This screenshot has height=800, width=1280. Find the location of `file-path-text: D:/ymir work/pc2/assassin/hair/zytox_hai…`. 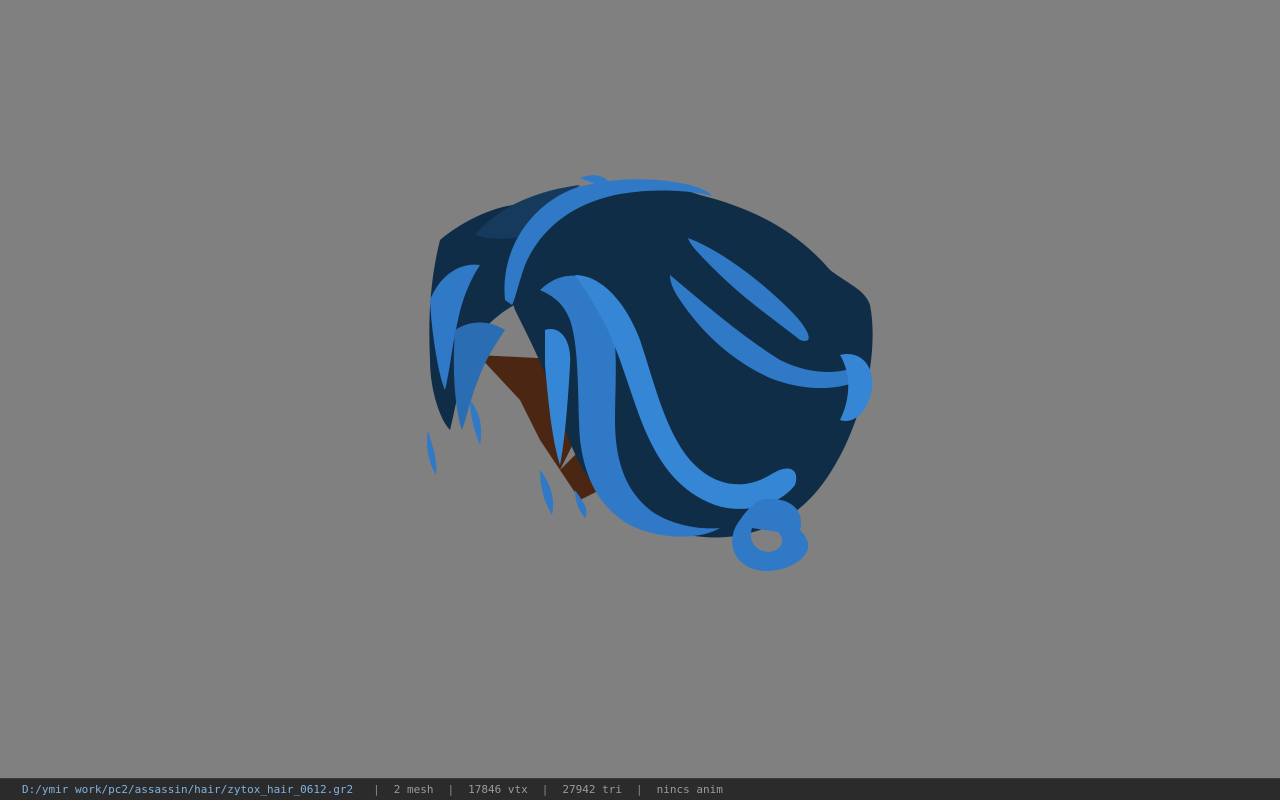

file-path-text: D:/ymir work/pc2/assassin/hair/zytox_hai… is located at coordinates (188, 789).